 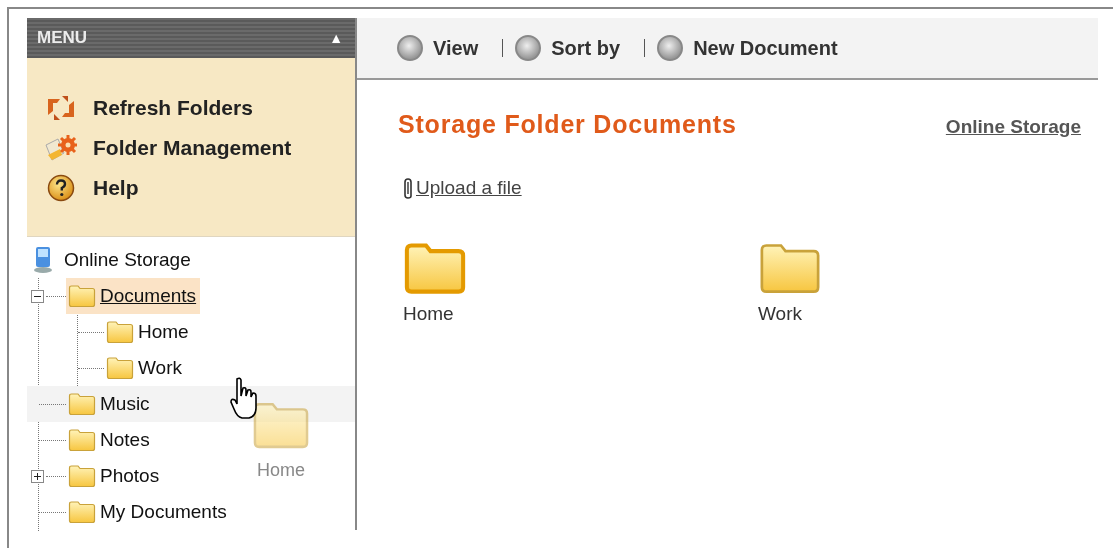 I want to click on tree-item: Work, so click(x=160, y=368).